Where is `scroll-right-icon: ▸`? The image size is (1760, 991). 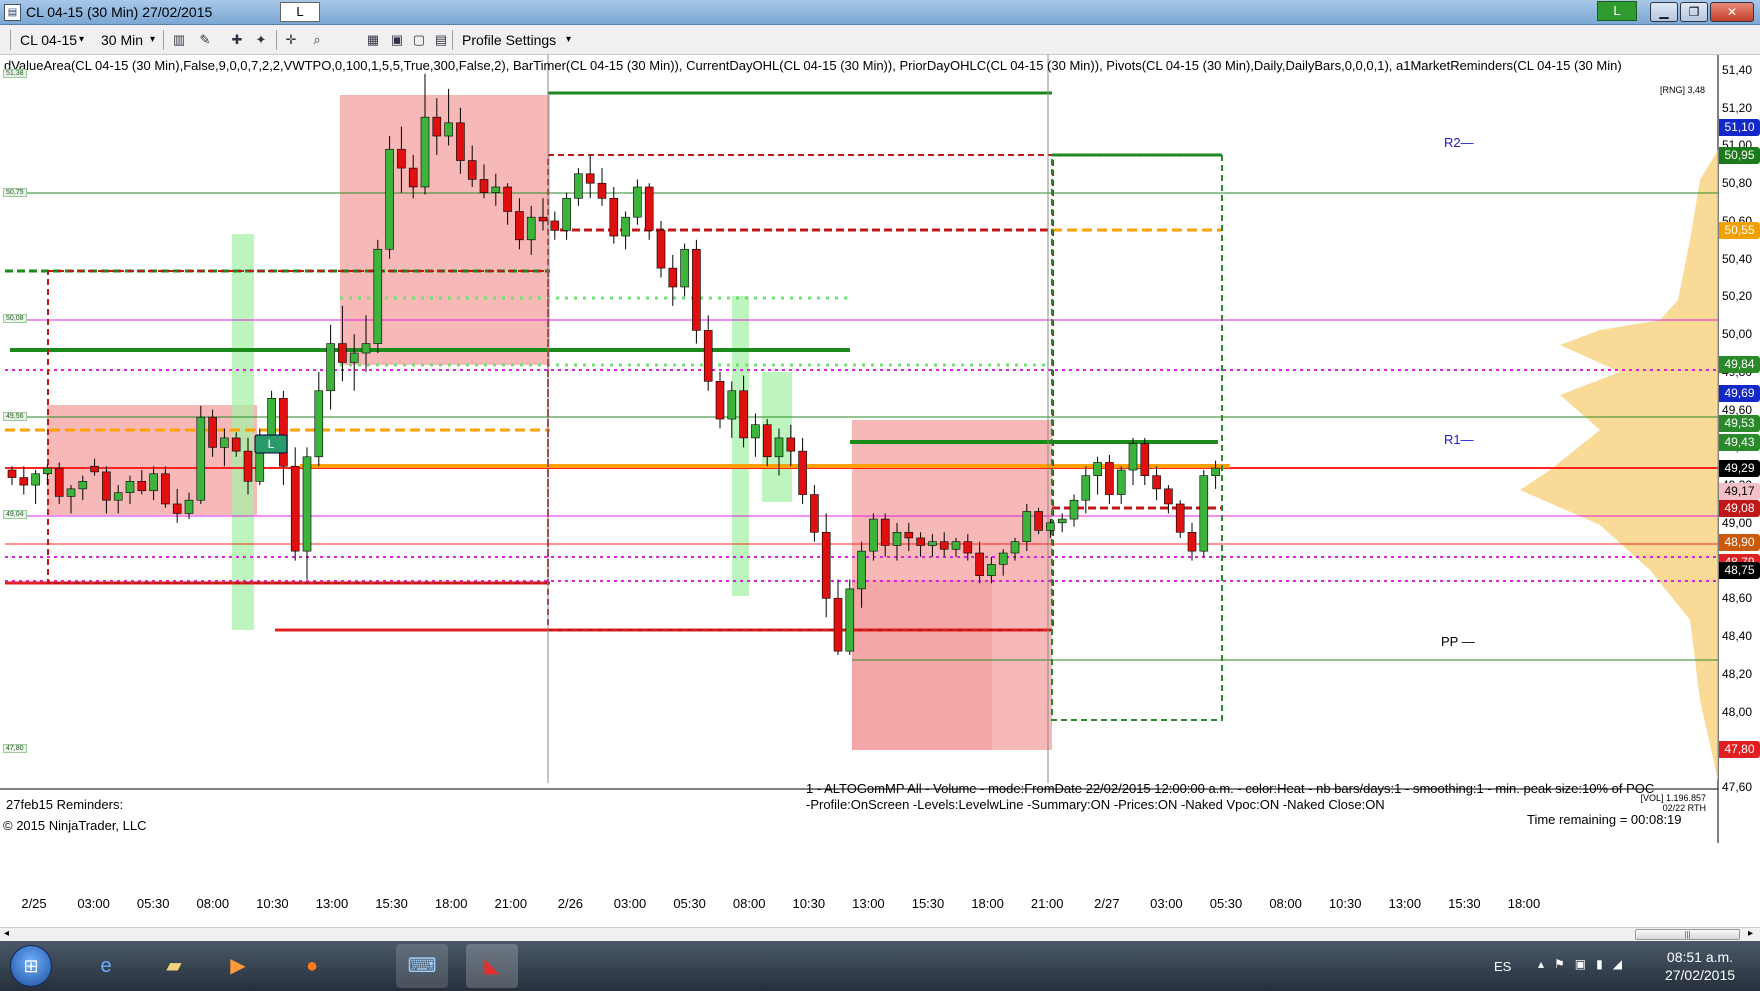 scroll-right-icon: ▸ is located at coordinates (1750, 933).